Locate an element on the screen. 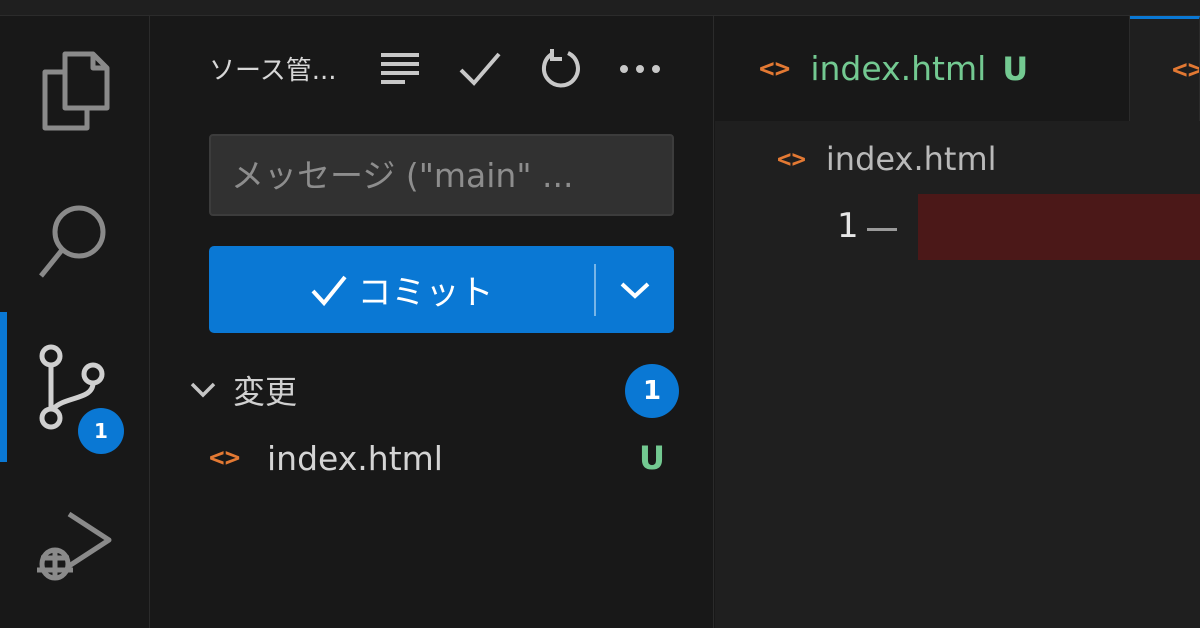 Image resolution: width=1200 pixels, height=628 pixels. tab-index-html: <> index.html U is located at coordinates (922, 68).